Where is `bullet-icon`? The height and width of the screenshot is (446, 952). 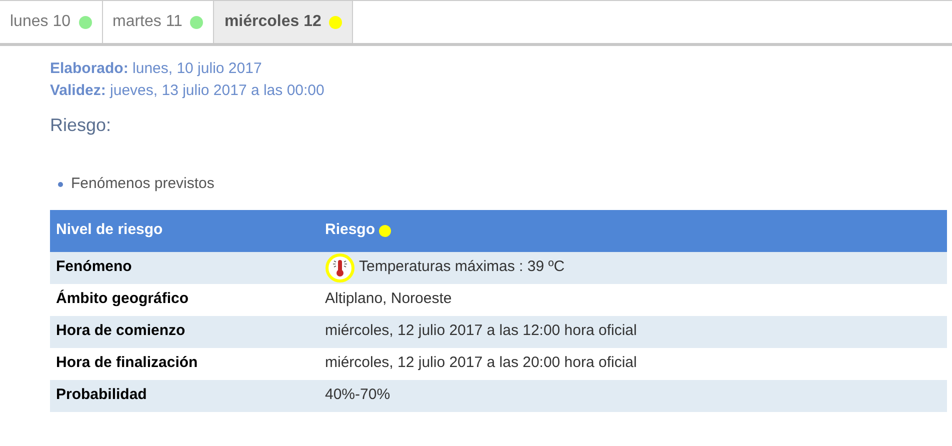
bullet-icon is located at coordinates (60, 184).